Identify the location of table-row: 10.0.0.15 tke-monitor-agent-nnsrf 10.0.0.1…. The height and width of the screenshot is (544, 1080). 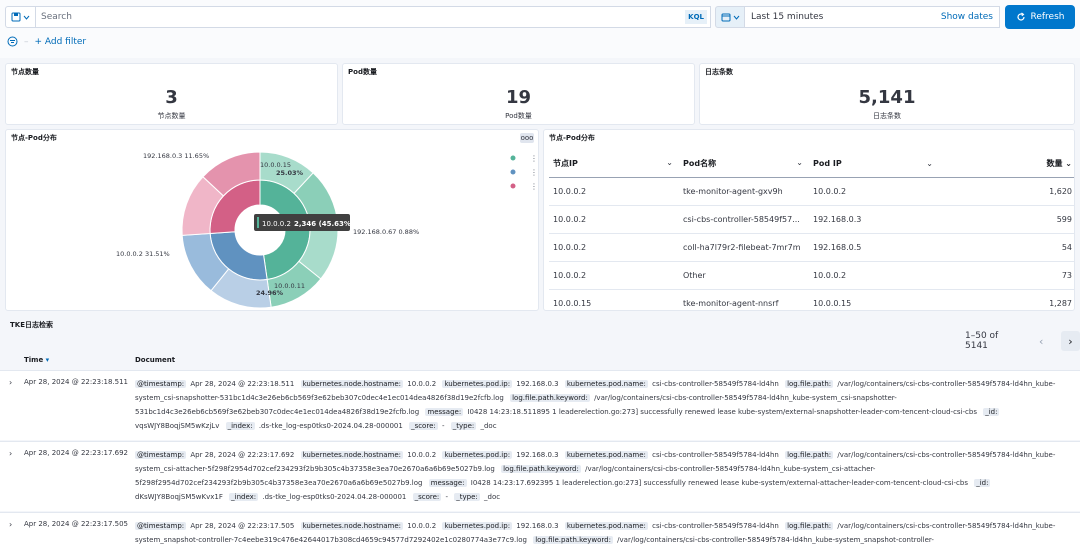
(811, 299).